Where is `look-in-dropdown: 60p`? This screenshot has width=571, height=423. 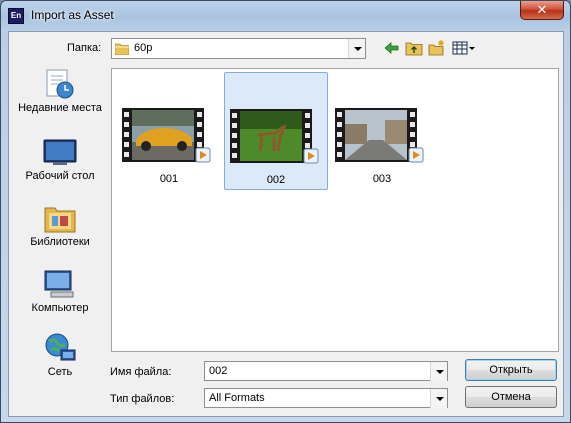
look-in-dropdown: 60p is located at coordinates (238, 48).